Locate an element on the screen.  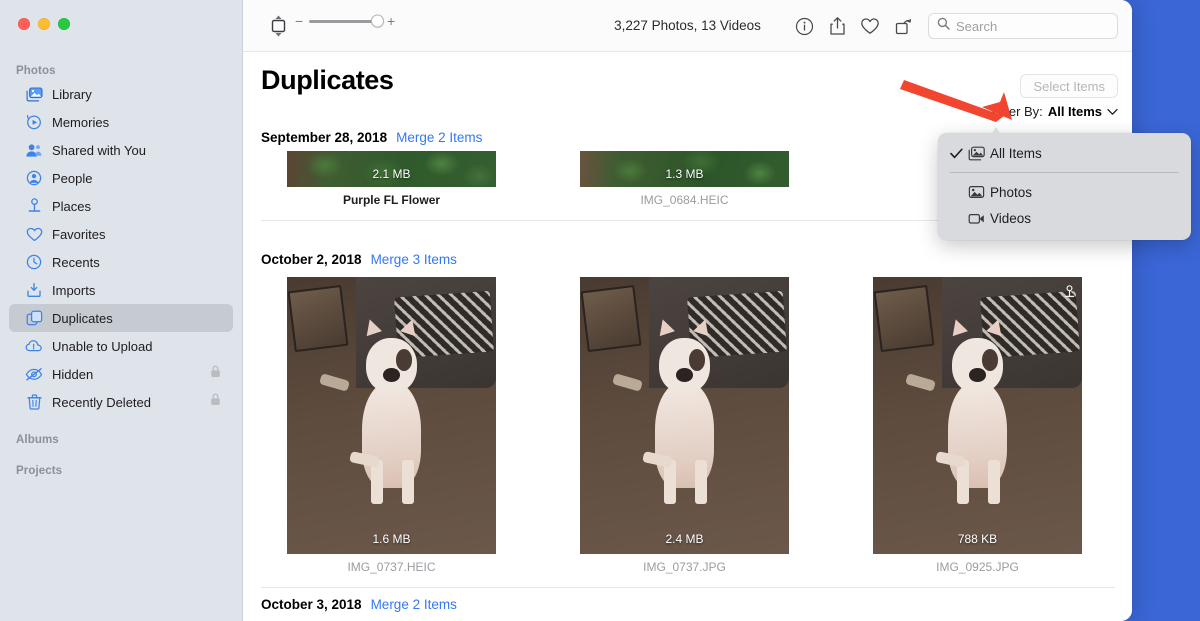
filter-by-label: Filter By: is located at coordinates (1017, 111).